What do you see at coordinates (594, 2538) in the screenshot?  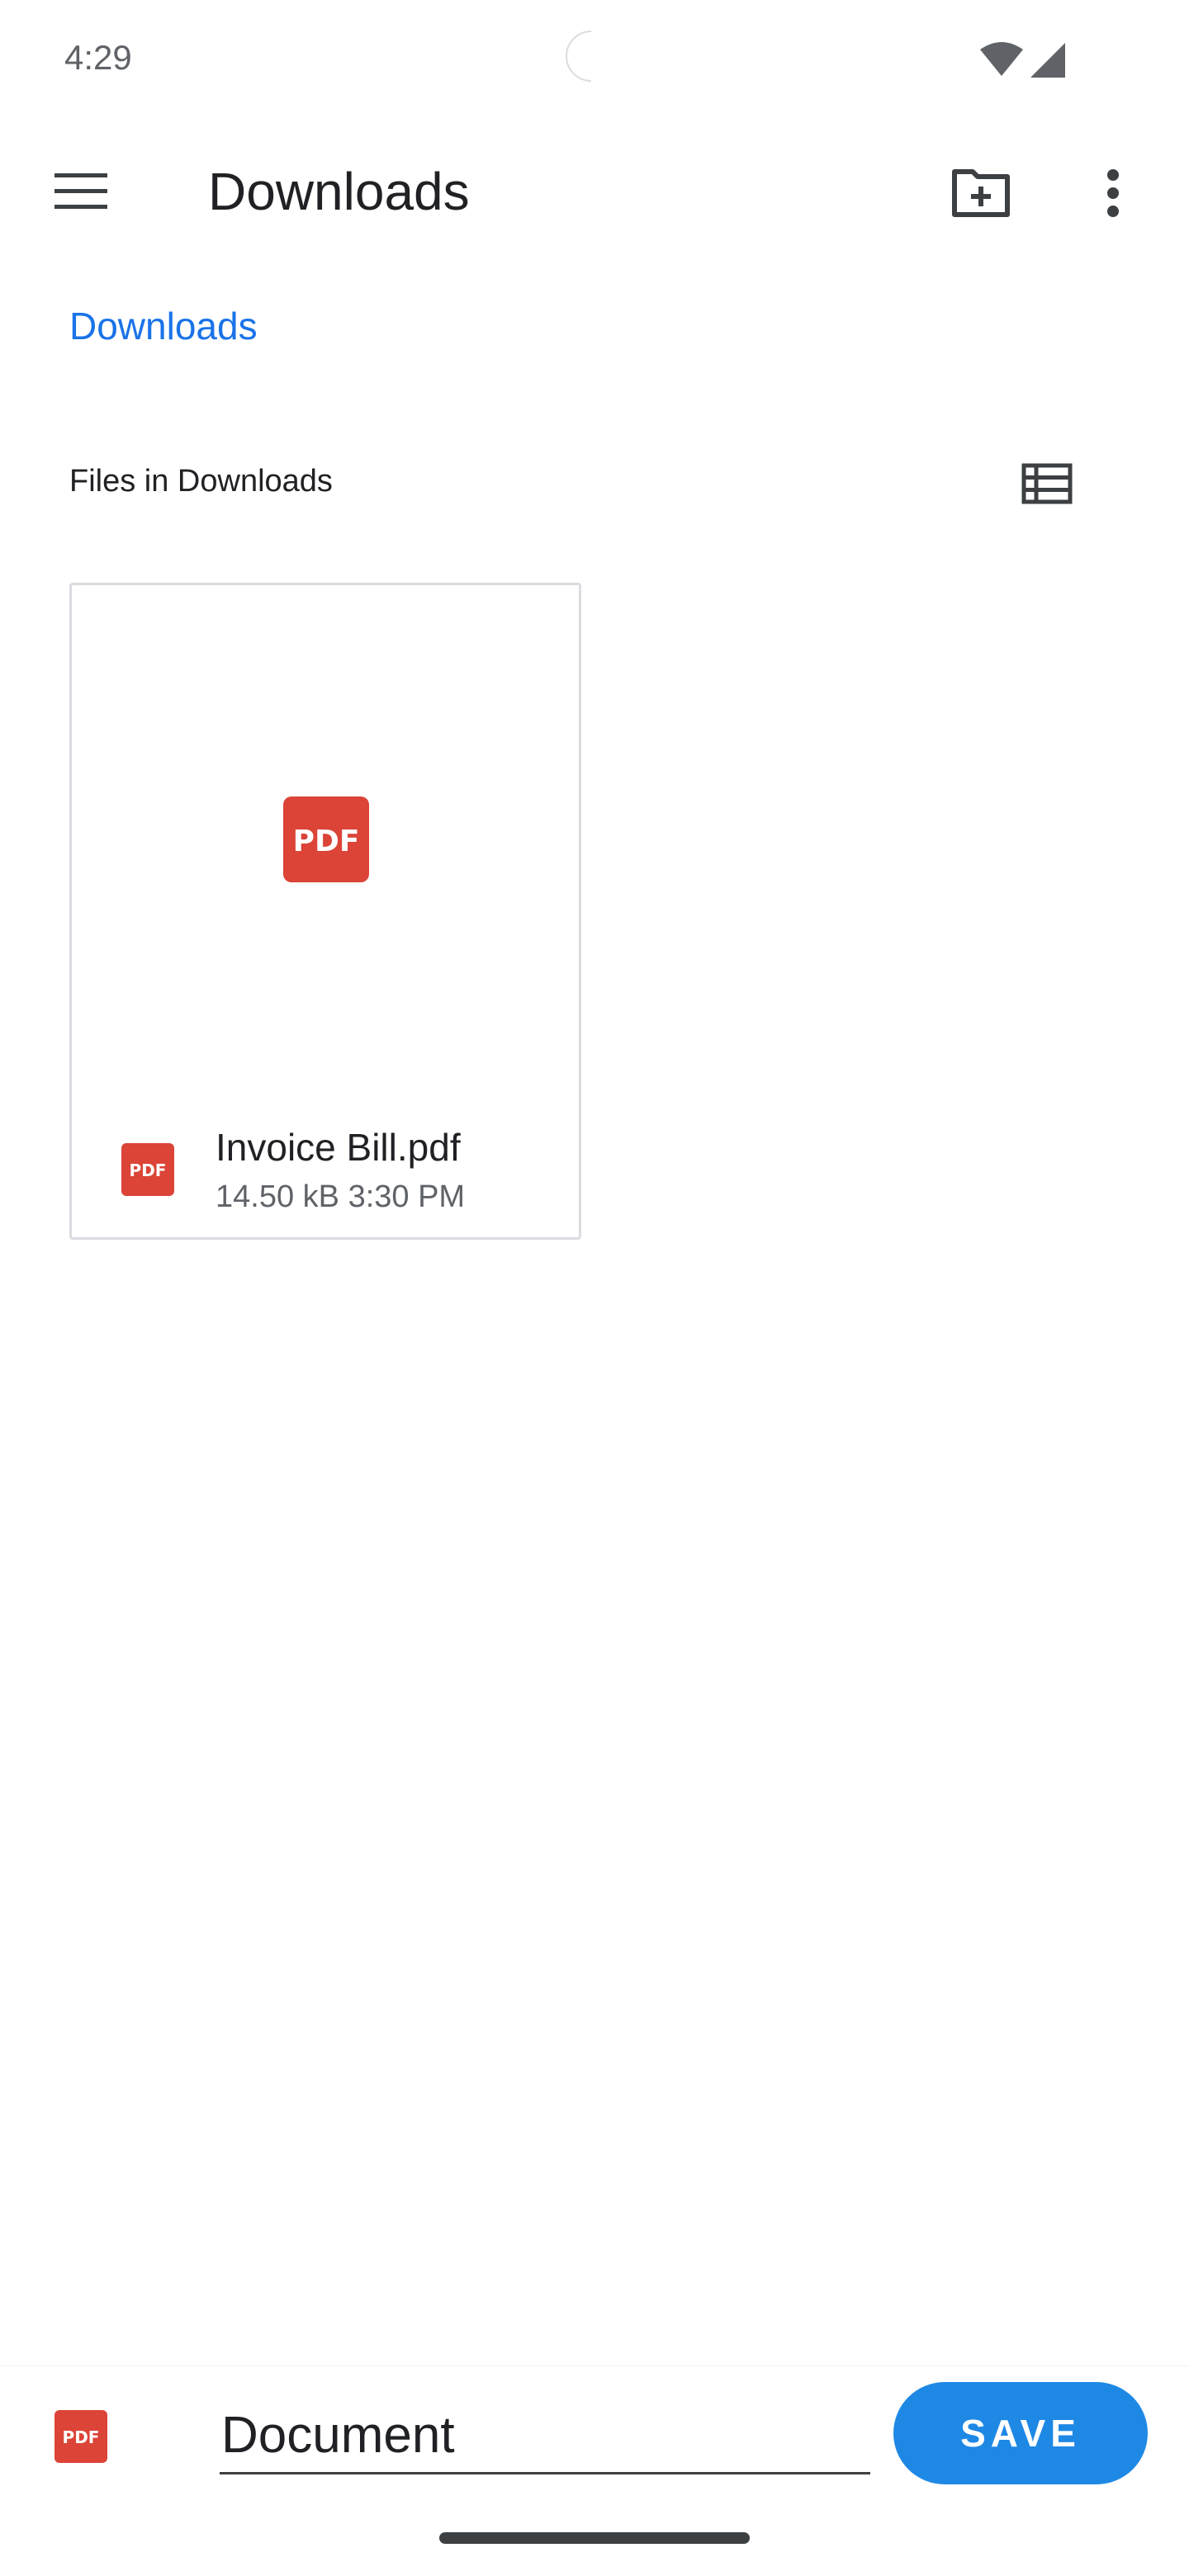 I see `gesture-navigation-bar` at bounding box center [594, 2538].